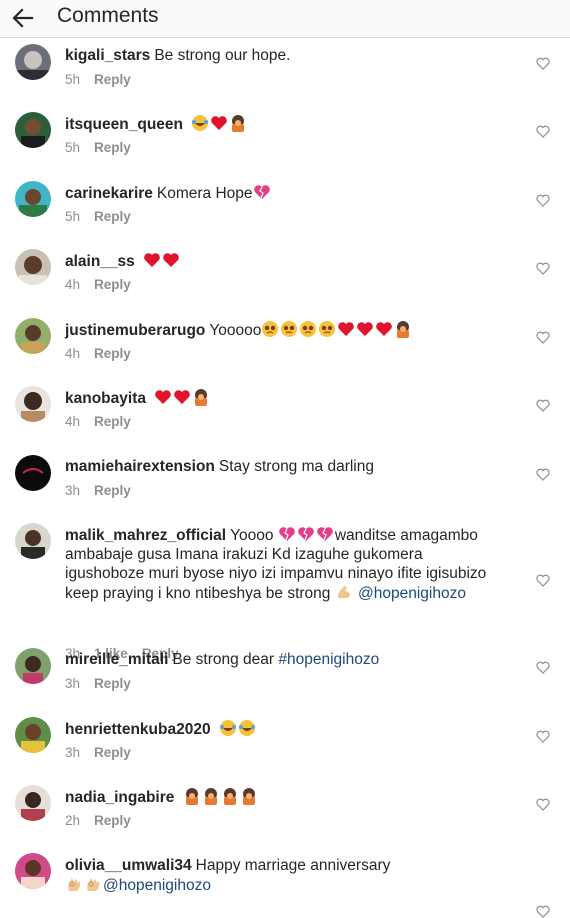 The height and width of the screenshot is (918, 570). I want to click on comment-text: Stay strong ma darling, so click(296, 466).